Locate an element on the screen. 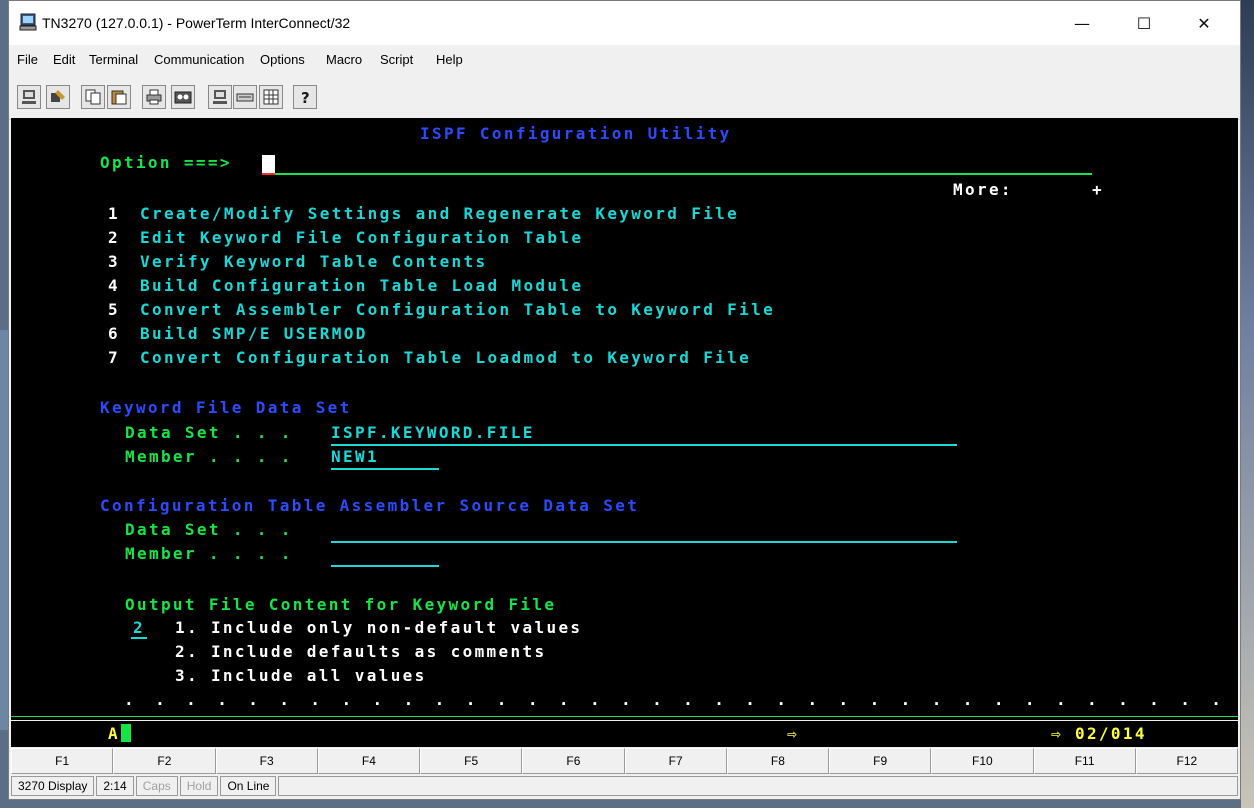  menu-help: Help is located at coordinates (449, 59).